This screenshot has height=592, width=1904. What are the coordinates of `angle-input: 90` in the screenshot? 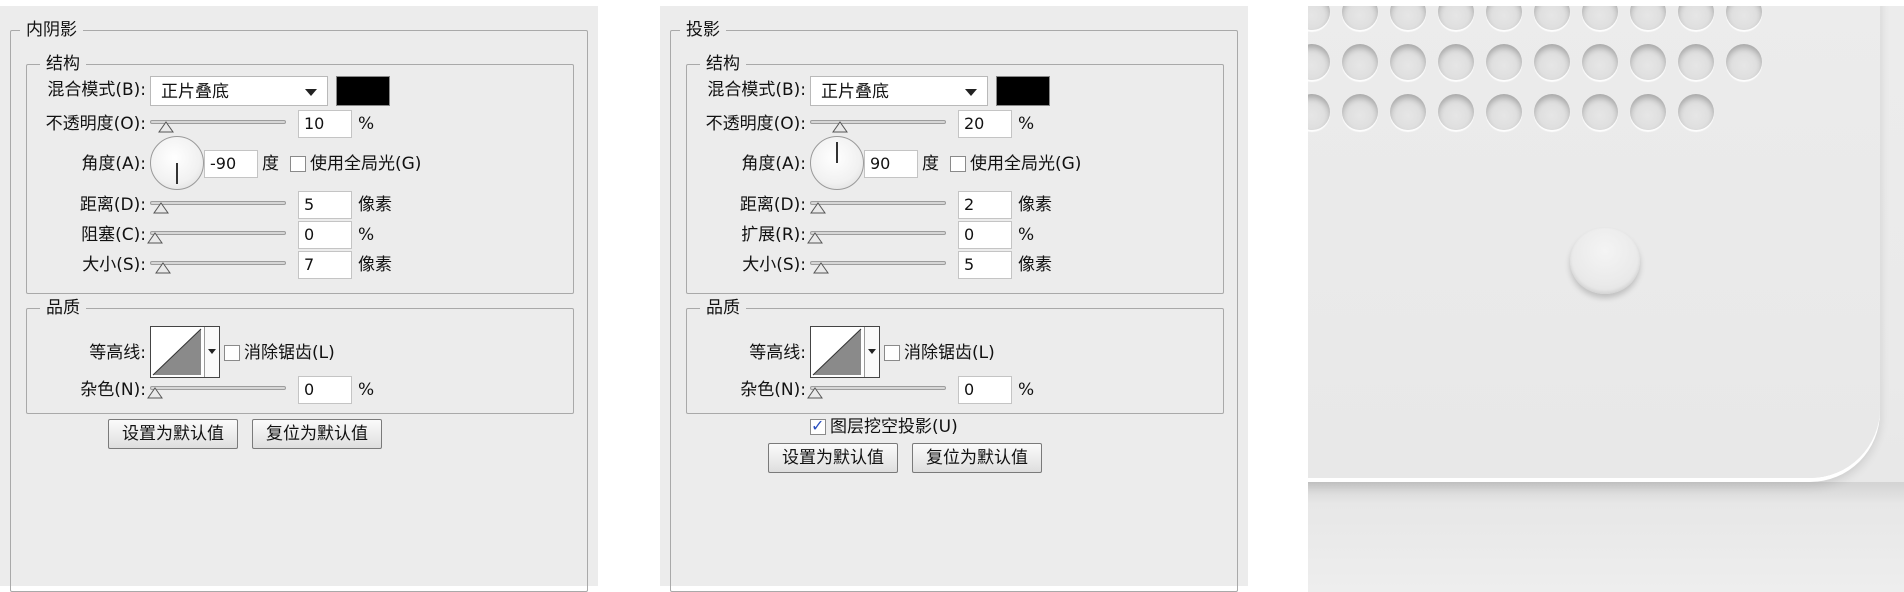 It's located at (891, 164).